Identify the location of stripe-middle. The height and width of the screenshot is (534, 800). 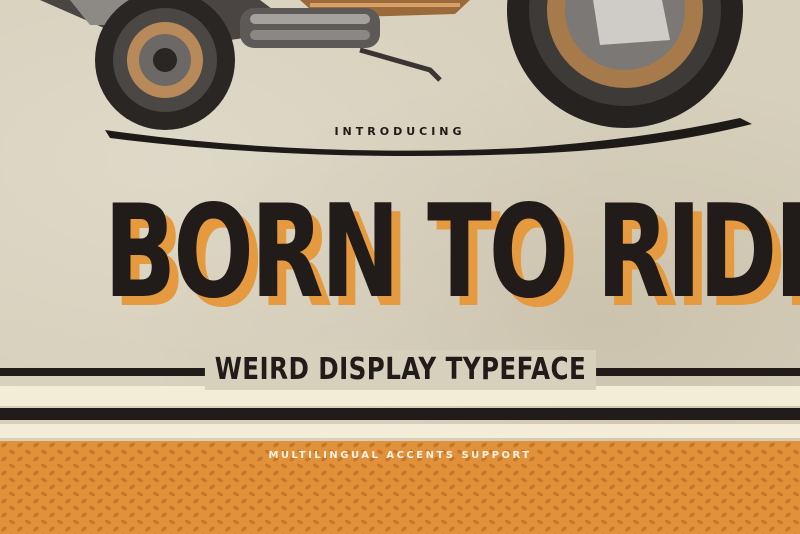
(400, 414).